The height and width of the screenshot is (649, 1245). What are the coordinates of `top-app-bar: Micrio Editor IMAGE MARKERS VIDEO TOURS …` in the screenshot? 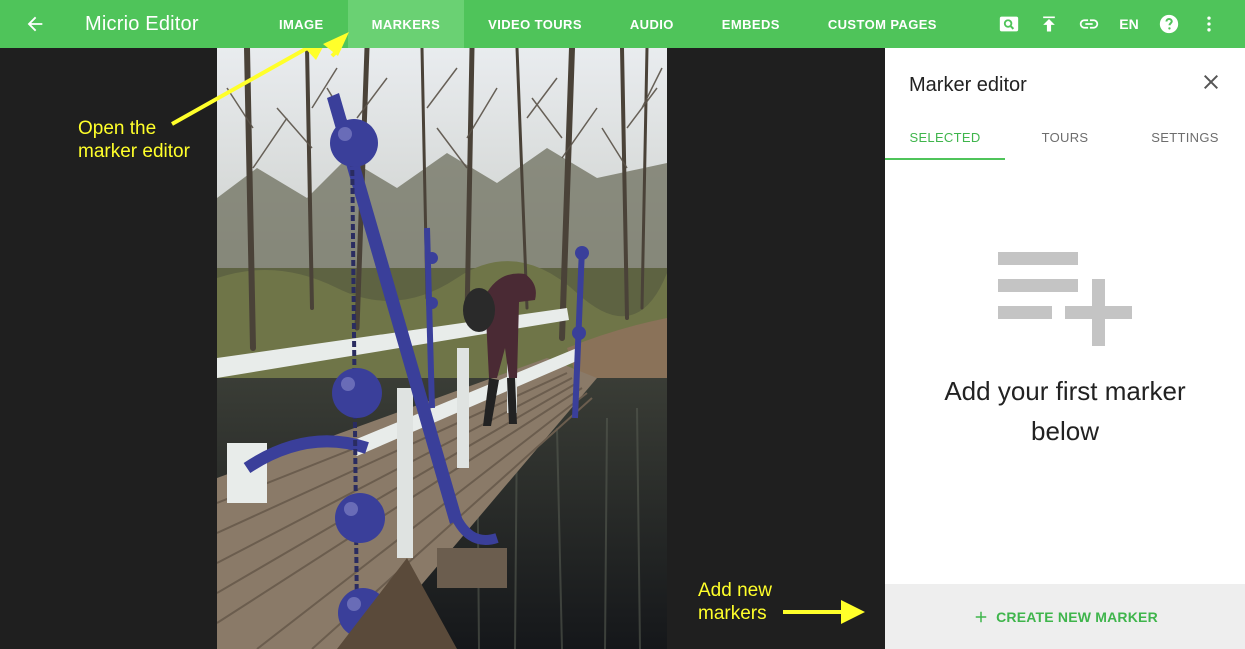 It's located at (622, 24).